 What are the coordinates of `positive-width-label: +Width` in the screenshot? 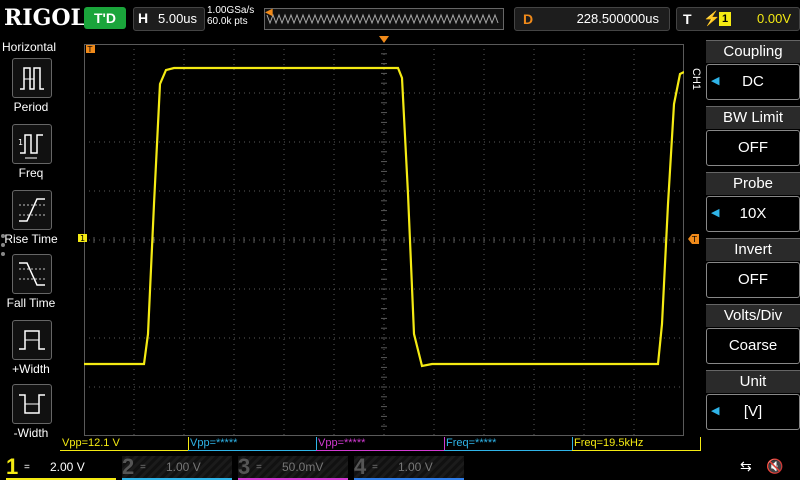 It's located at (31, 369).